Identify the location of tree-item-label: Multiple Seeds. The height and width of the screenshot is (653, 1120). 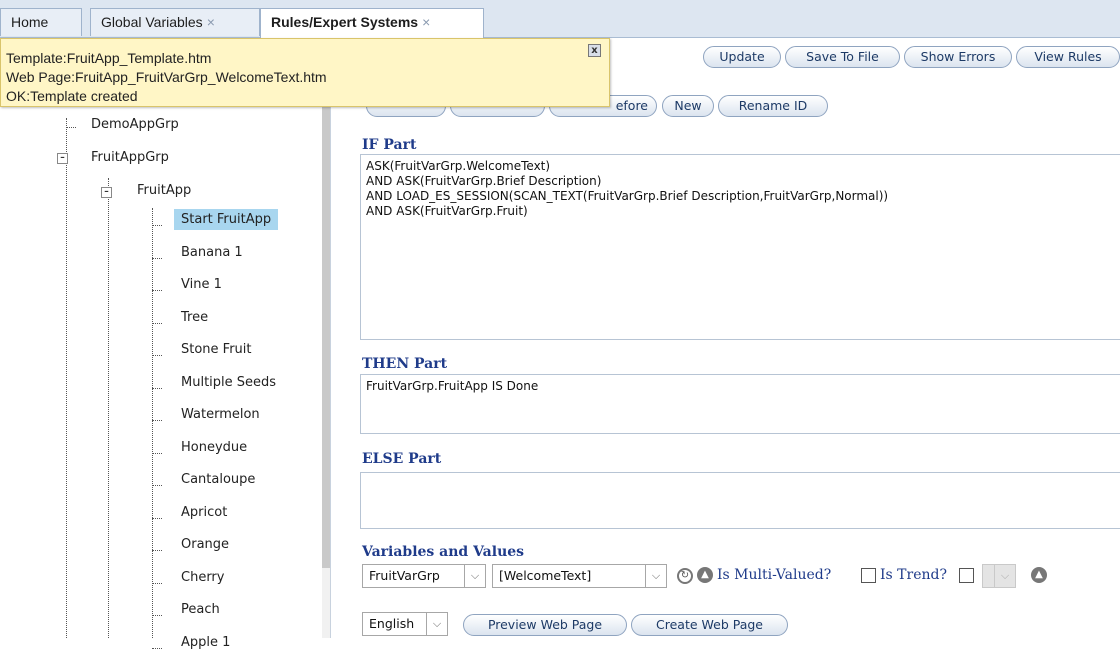
(229, 382).